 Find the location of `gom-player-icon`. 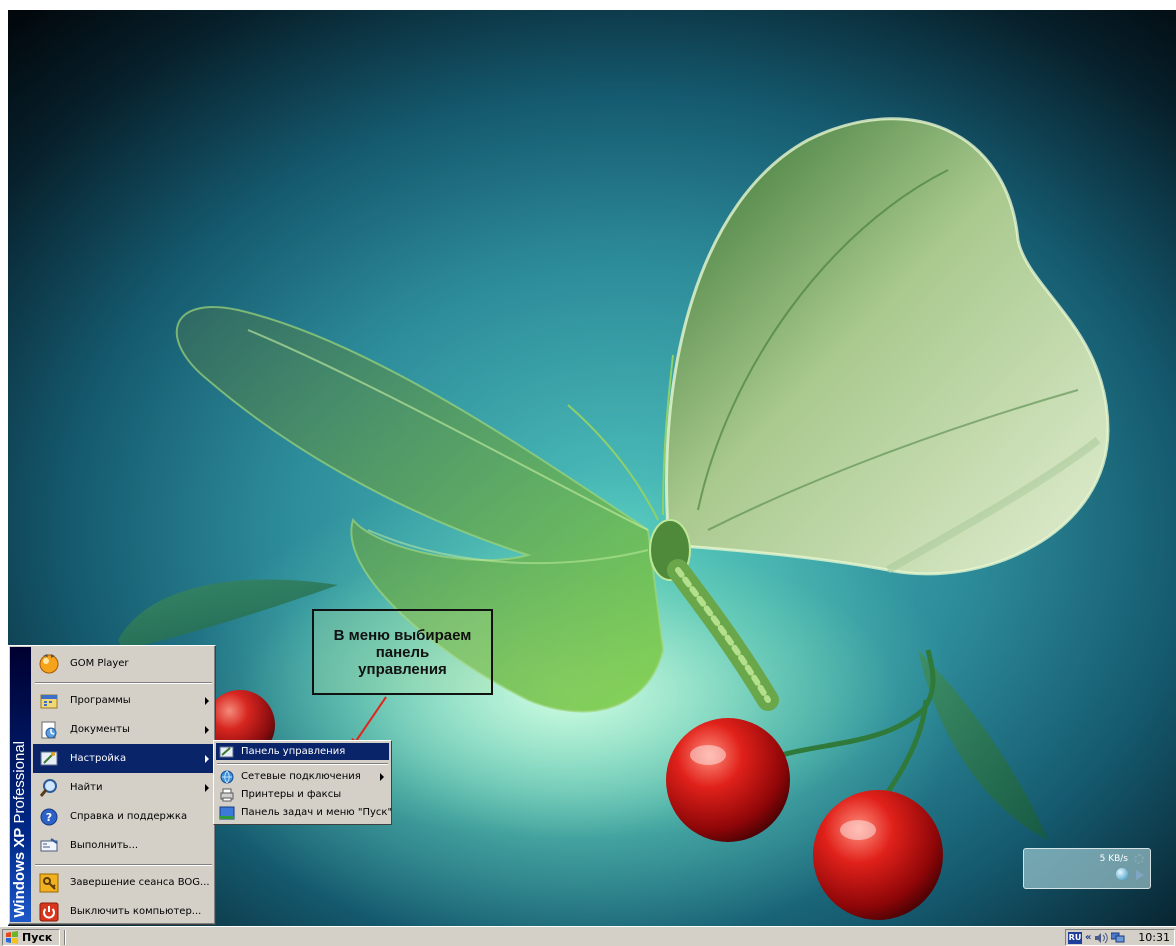

gom-player-icon is located at coordinates (49, 664).